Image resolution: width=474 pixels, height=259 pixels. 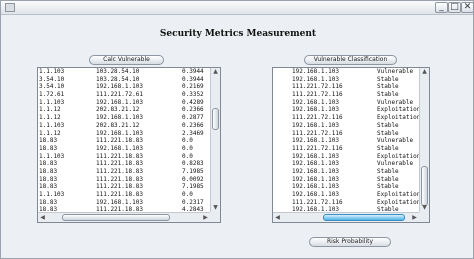 I want to click on table-row: 18.83 111.221.18.83 0.0092, so click(x=124, y=180).